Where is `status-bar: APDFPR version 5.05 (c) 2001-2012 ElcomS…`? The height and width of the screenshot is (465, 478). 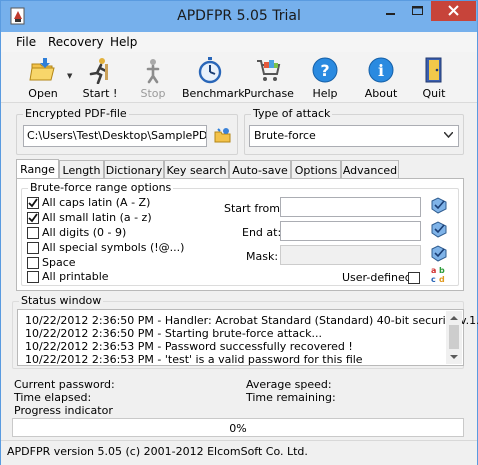
status-bar: APDFPR version 5.05 (c) 2001-2012 ElcomS… is located at coordinates (239, 452).